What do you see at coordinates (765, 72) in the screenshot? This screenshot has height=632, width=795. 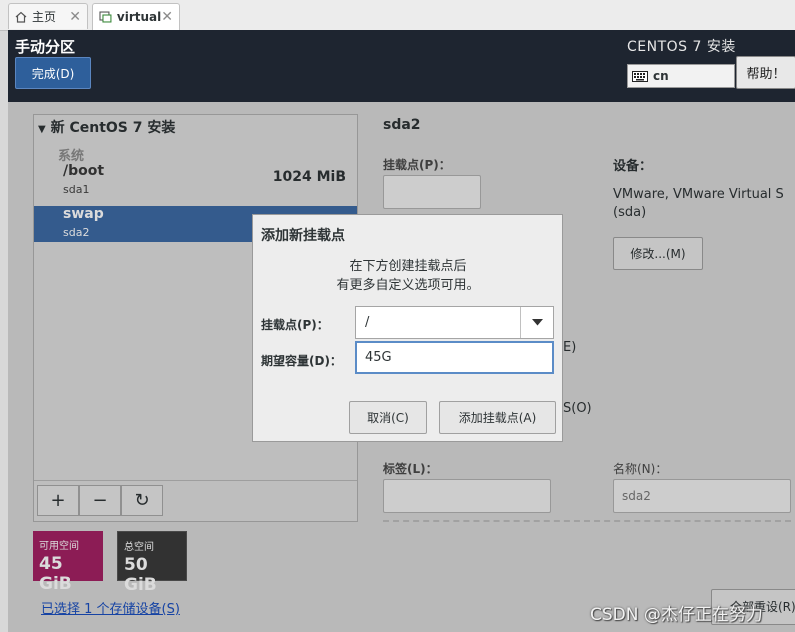 I see `help-button: 帮助！` at bounding box center [765, 72].